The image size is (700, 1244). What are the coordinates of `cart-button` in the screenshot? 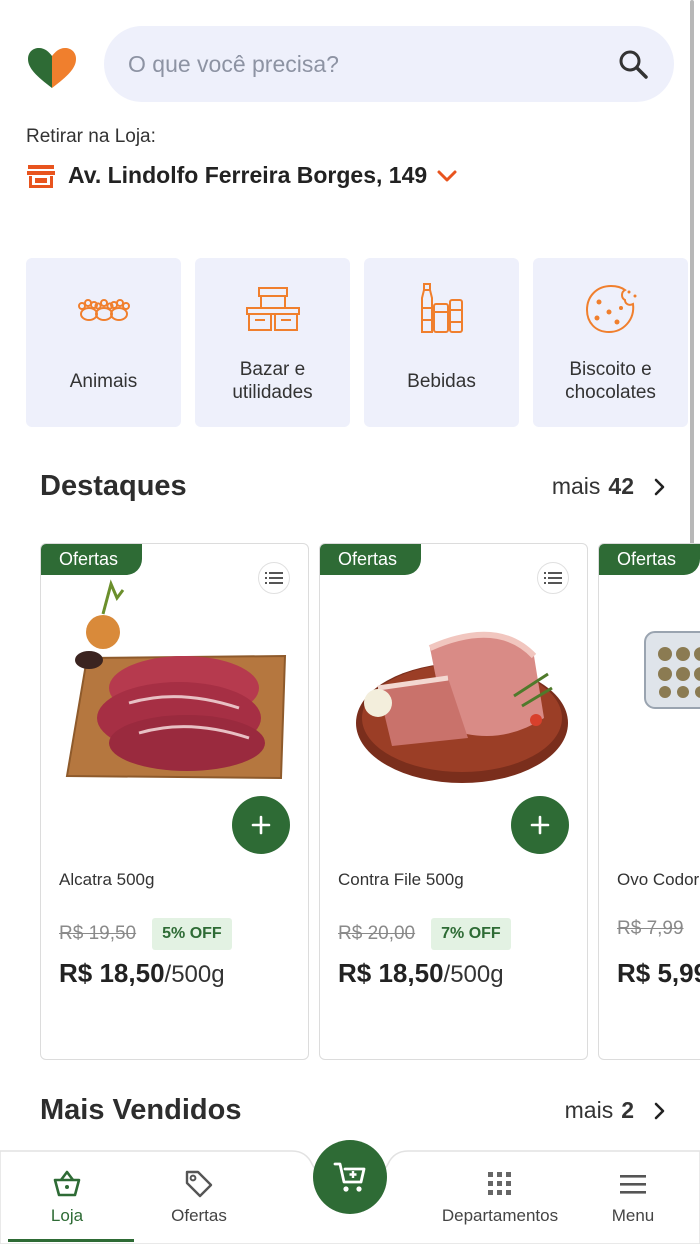 It's located at (350, 1177).